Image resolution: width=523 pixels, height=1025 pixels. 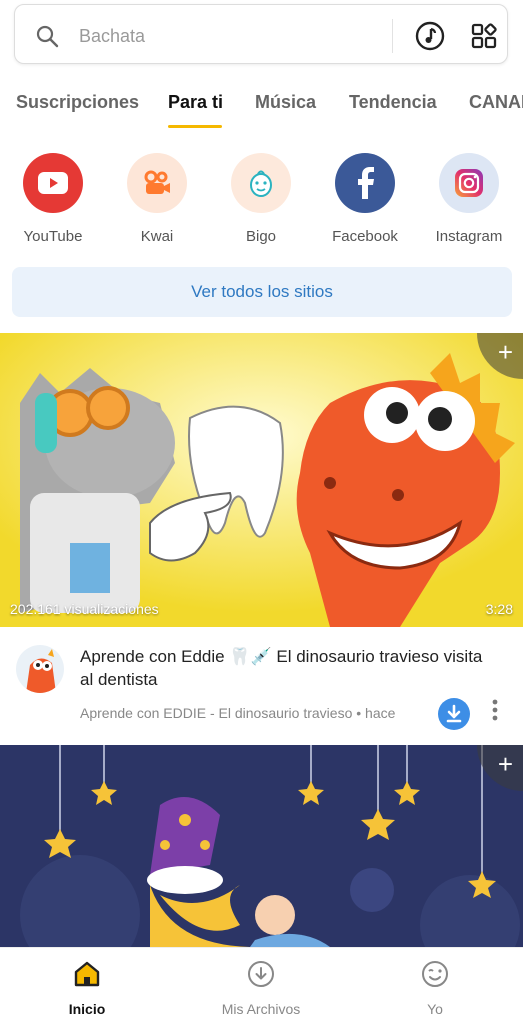 What do you see at coordinates (229, 36) in the screenshot?
I see `search-input` at bounding box center [229, 36].